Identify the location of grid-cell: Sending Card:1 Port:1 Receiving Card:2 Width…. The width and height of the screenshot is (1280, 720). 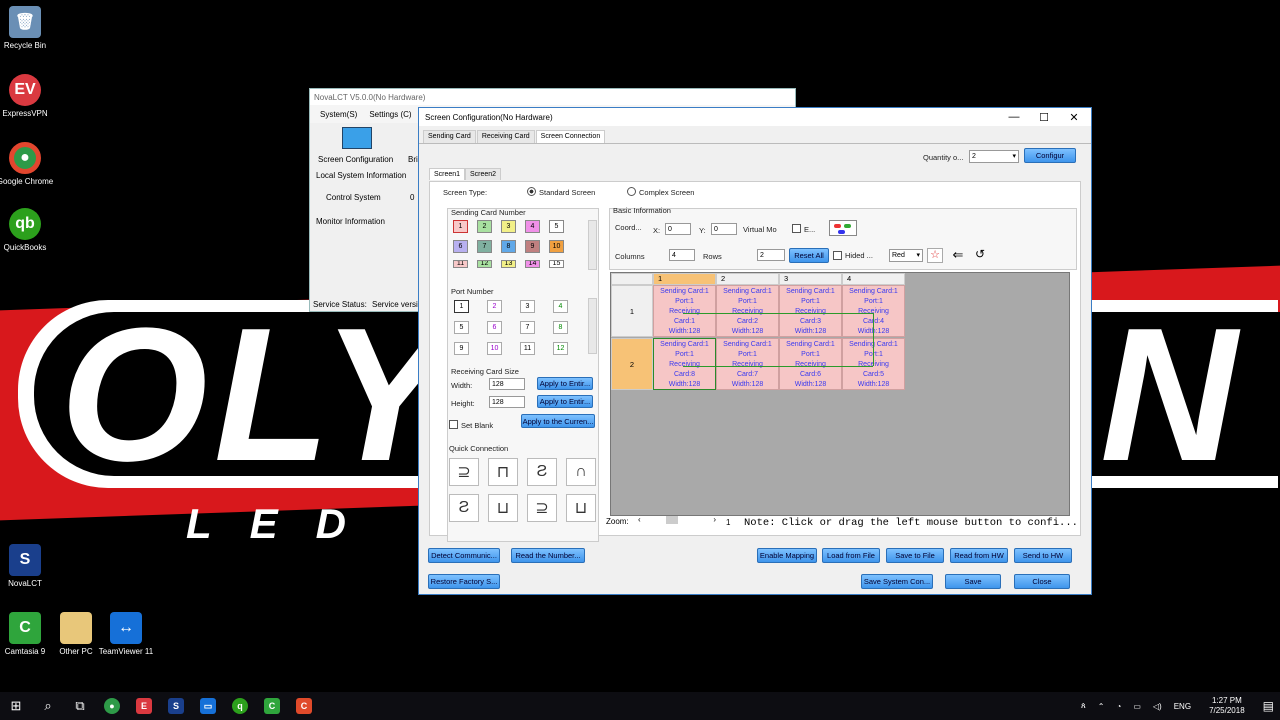
(747, 311).